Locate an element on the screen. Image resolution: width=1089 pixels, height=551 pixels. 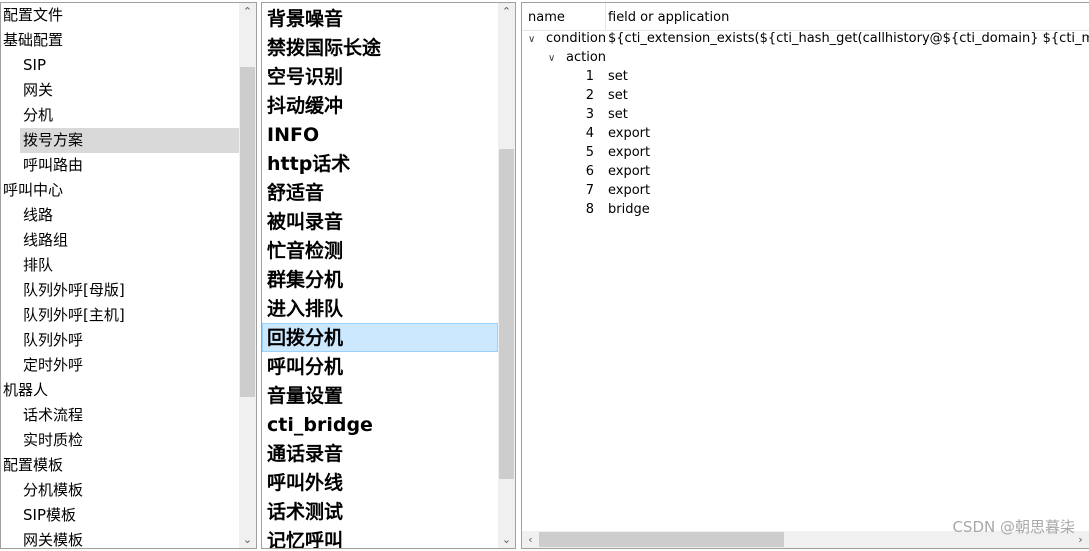
tree-item: 分机 is located at coordinates (120, 115).